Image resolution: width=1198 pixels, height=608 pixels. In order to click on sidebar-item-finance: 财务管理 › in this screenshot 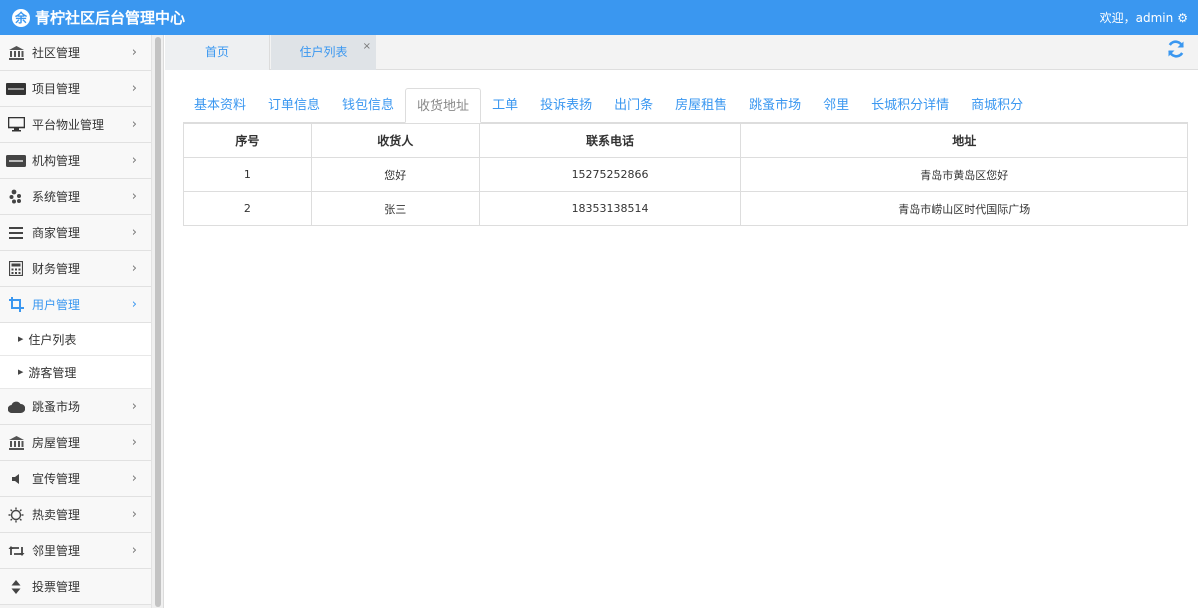, I will do `click(75, 269)`.